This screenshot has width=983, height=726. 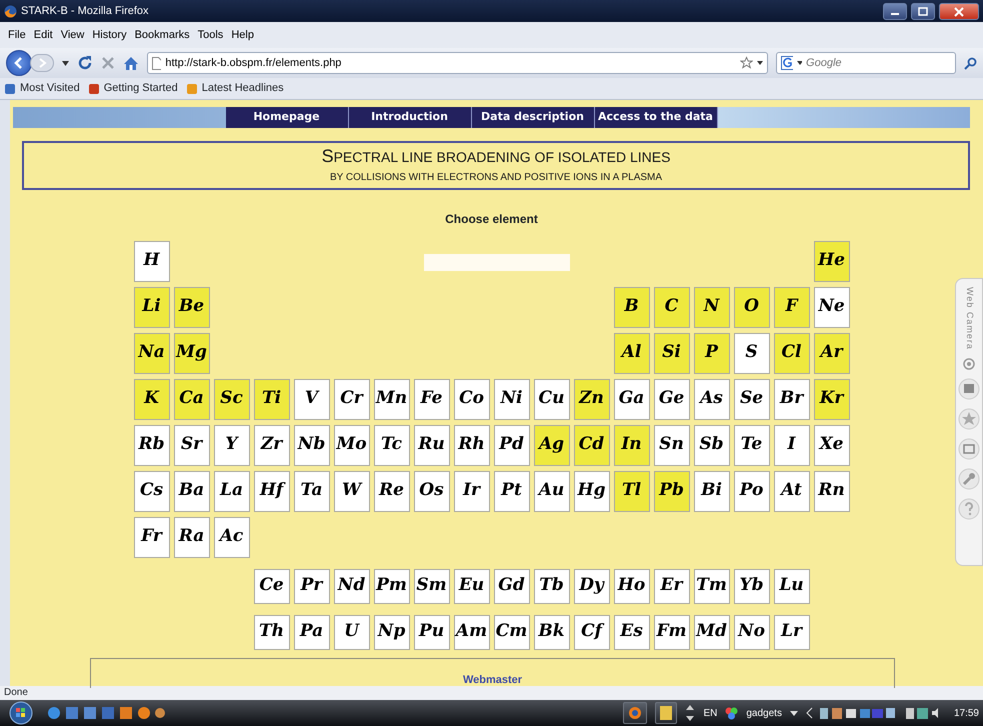 What do you see at coordinates (141, 88) in the screenshot?
I see `bookmark-link: Getting Started` at bounding box center [141, 88].